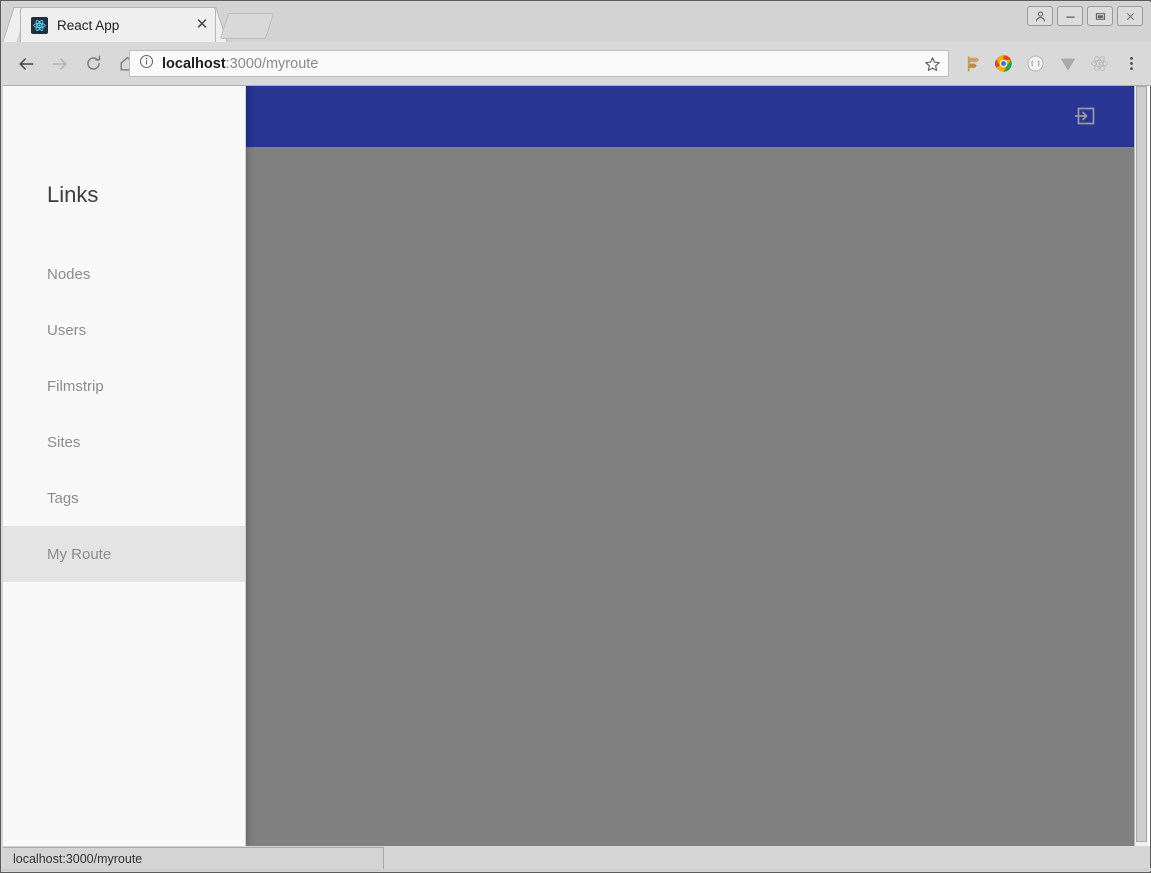 The height and width of the screenshot is (873, 1151). What do you see at coordinates (1130, 16) in the screenshot?
I see `close-window-icon` at bounding box center [1130, 16].